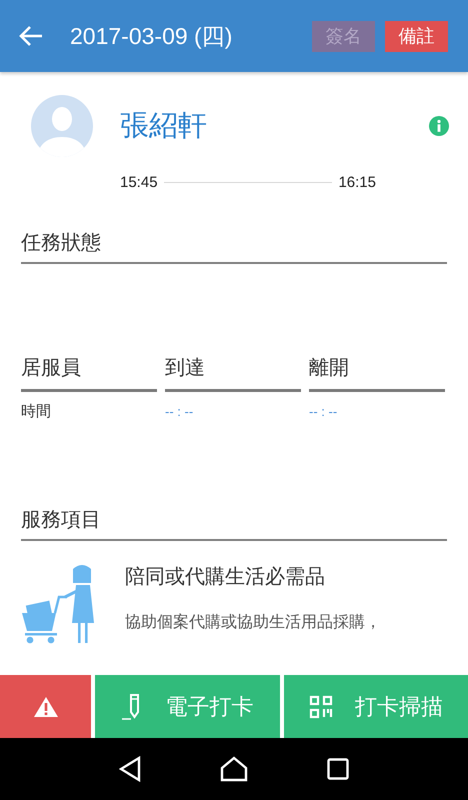 Image resolution: width=468 pixels, height=800 pixels. Describe the element at coordinates (89, 373) in the screenshot. I see `column-heading: 居服員` at that location.